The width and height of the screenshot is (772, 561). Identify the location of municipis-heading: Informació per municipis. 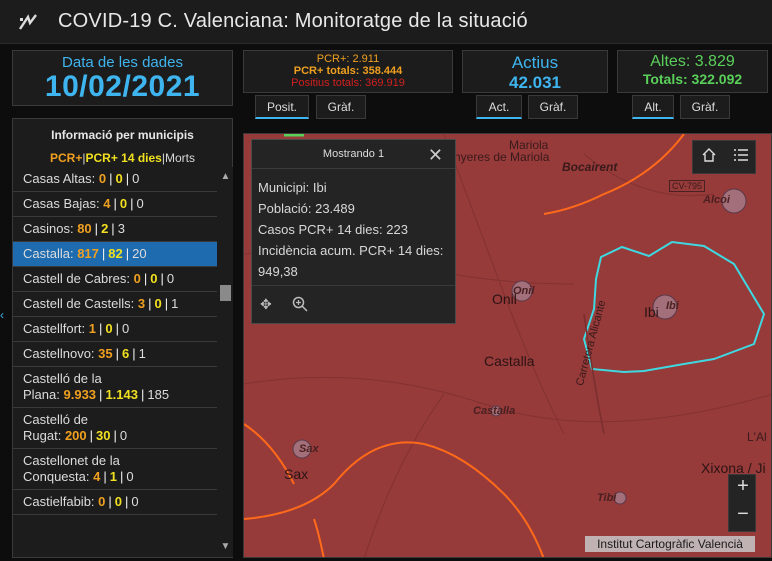
(122, 135).